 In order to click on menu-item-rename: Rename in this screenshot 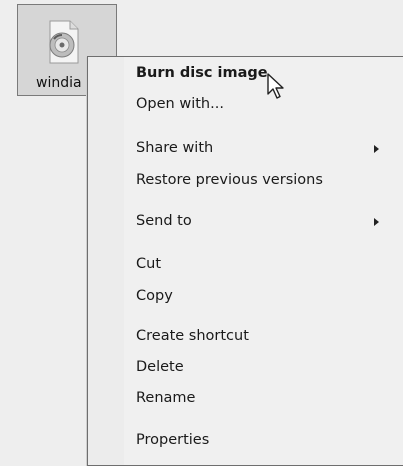, I will do `click(165, 398)`.